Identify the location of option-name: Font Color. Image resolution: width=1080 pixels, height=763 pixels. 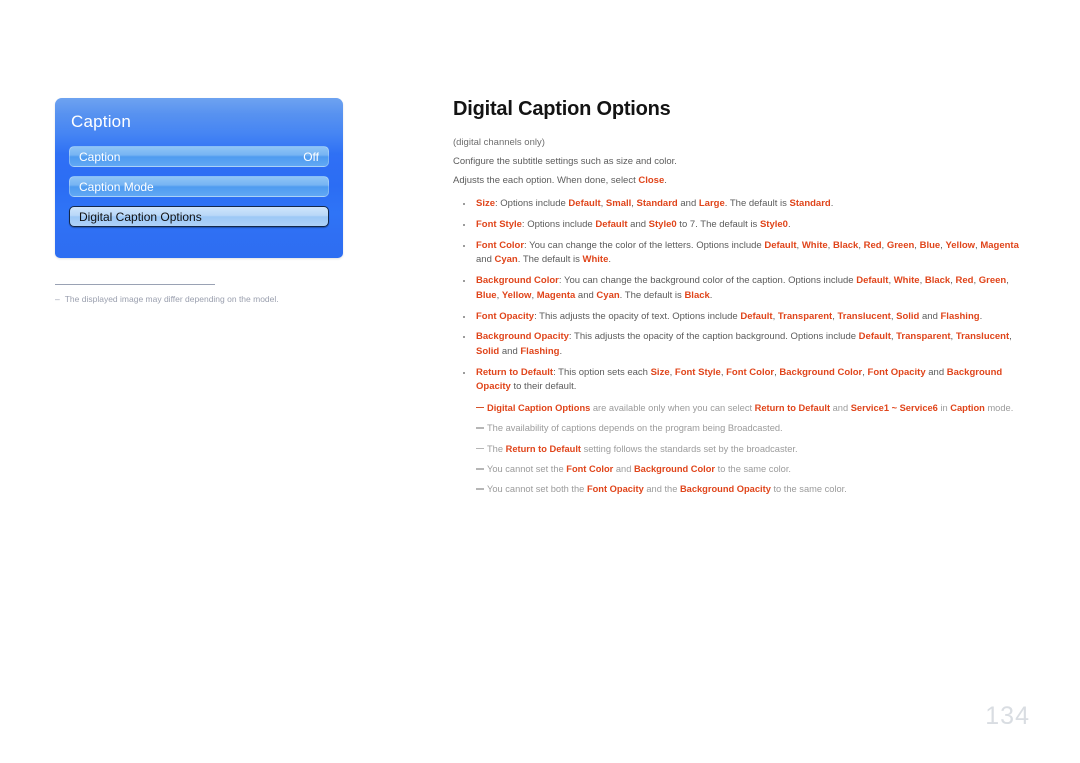
(500, 245).